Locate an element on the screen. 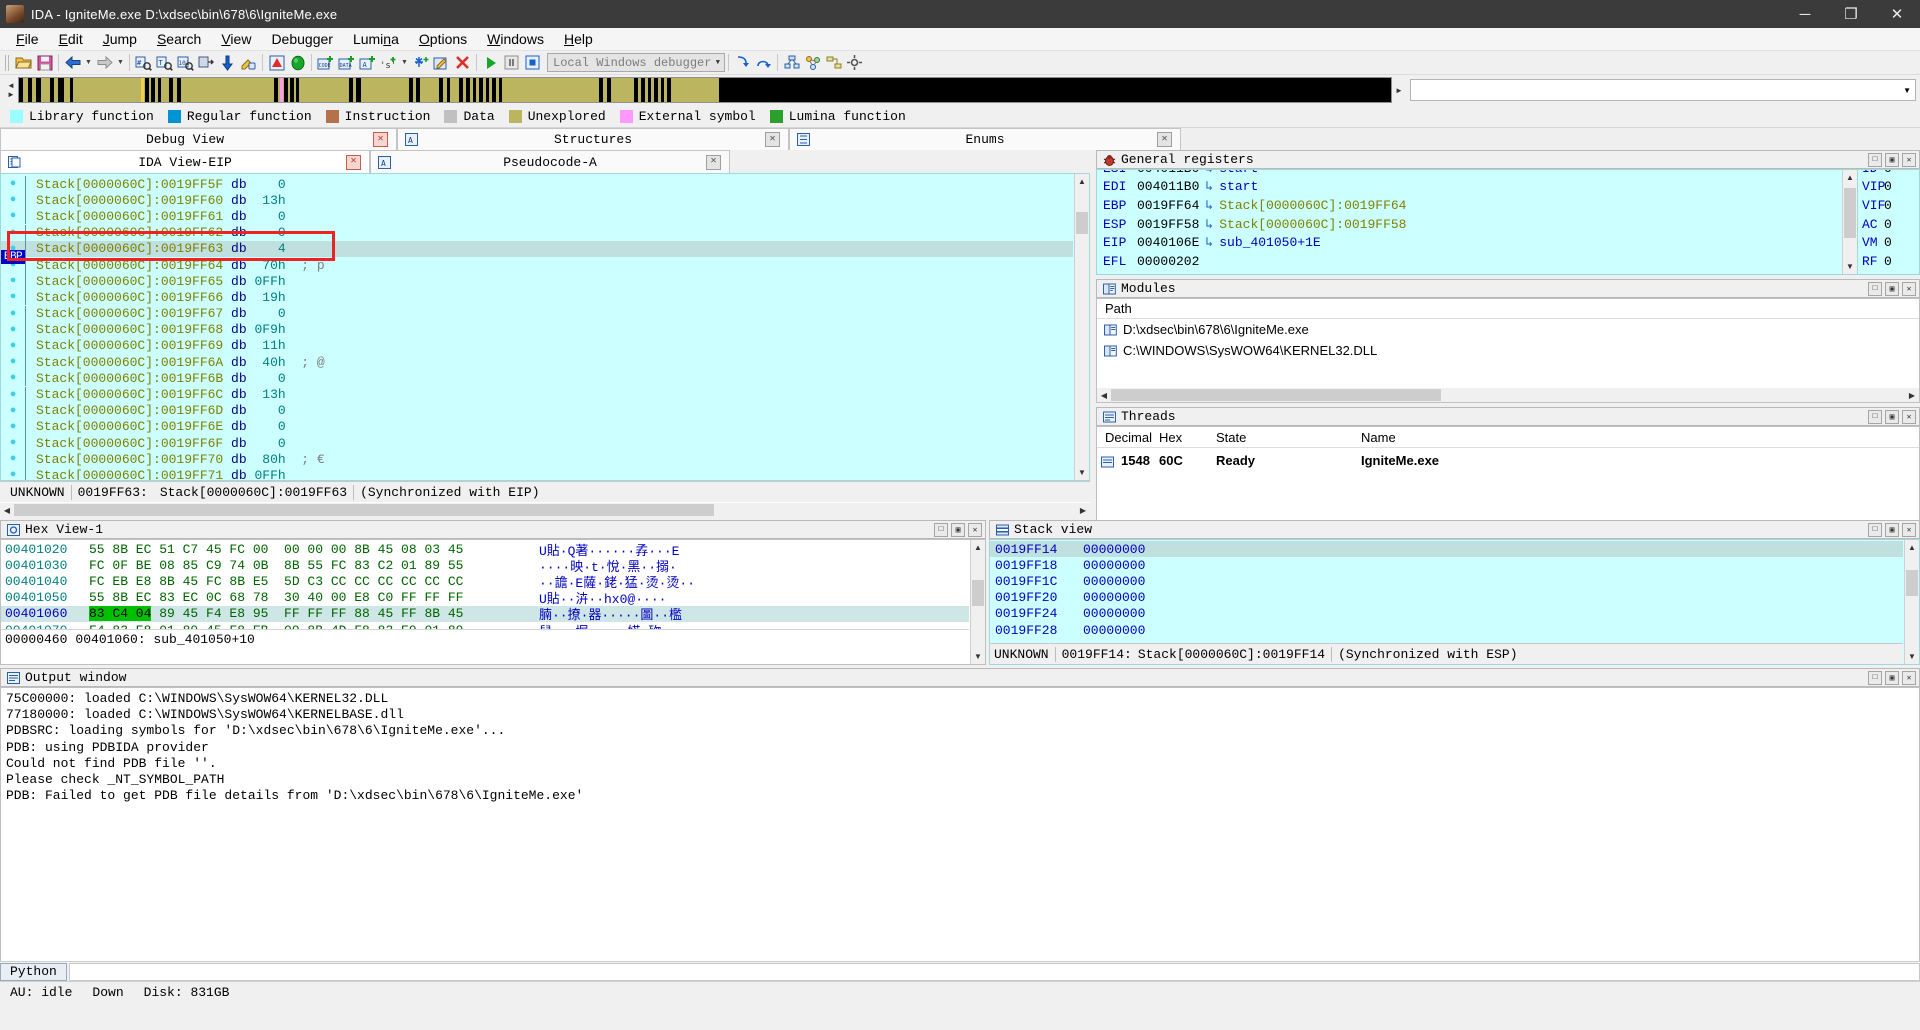 This screenshot has width=1920, height=1030. modules-header-path: Path is located at coordinates (1508, 309).